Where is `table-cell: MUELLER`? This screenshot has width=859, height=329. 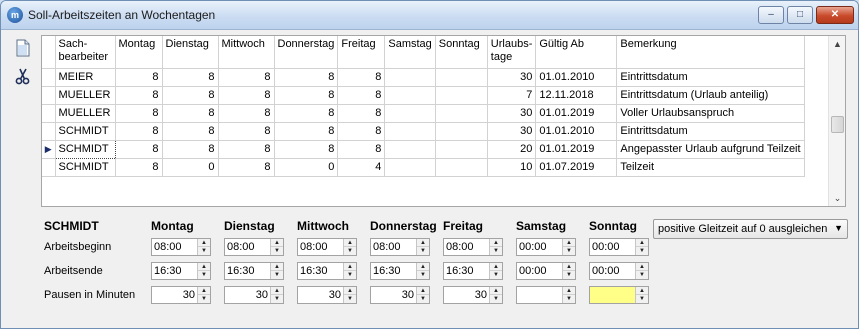
table-cell: MUELLER is located at coordinates (85, 95).